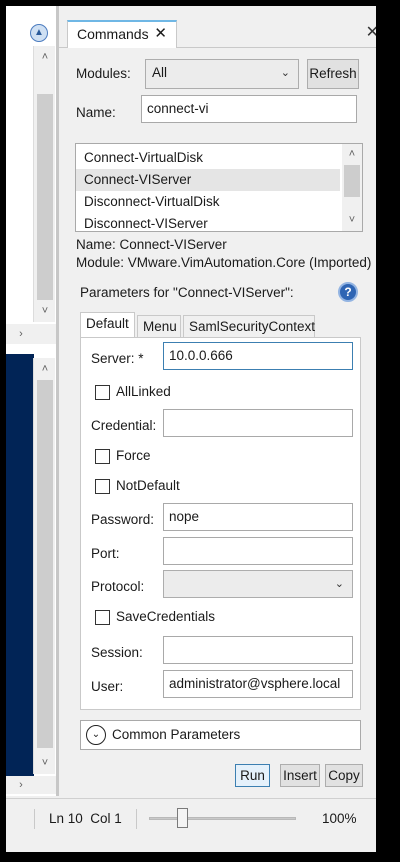  What do you see at coordinates (102, 486) in the screenshot?
I see `notdefault-checkbox` at bounding box center [102, 486].